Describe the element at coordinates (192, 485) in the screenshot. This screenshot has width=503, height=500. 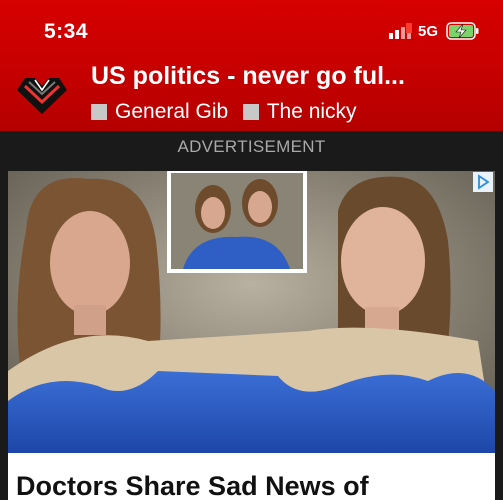
I see `ad-headline: Doctors Share Sad News of` at that location.